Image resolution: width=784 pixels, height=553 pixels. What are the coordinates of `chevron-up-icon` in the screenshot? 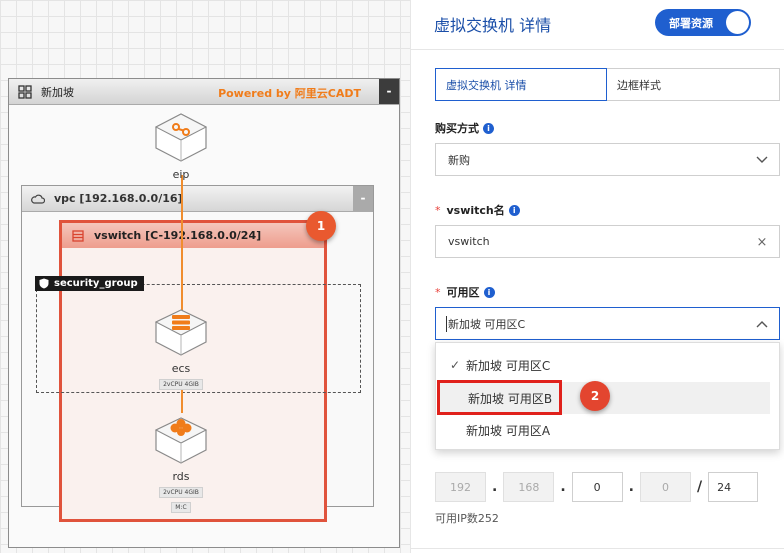 It's located at (762, 324).